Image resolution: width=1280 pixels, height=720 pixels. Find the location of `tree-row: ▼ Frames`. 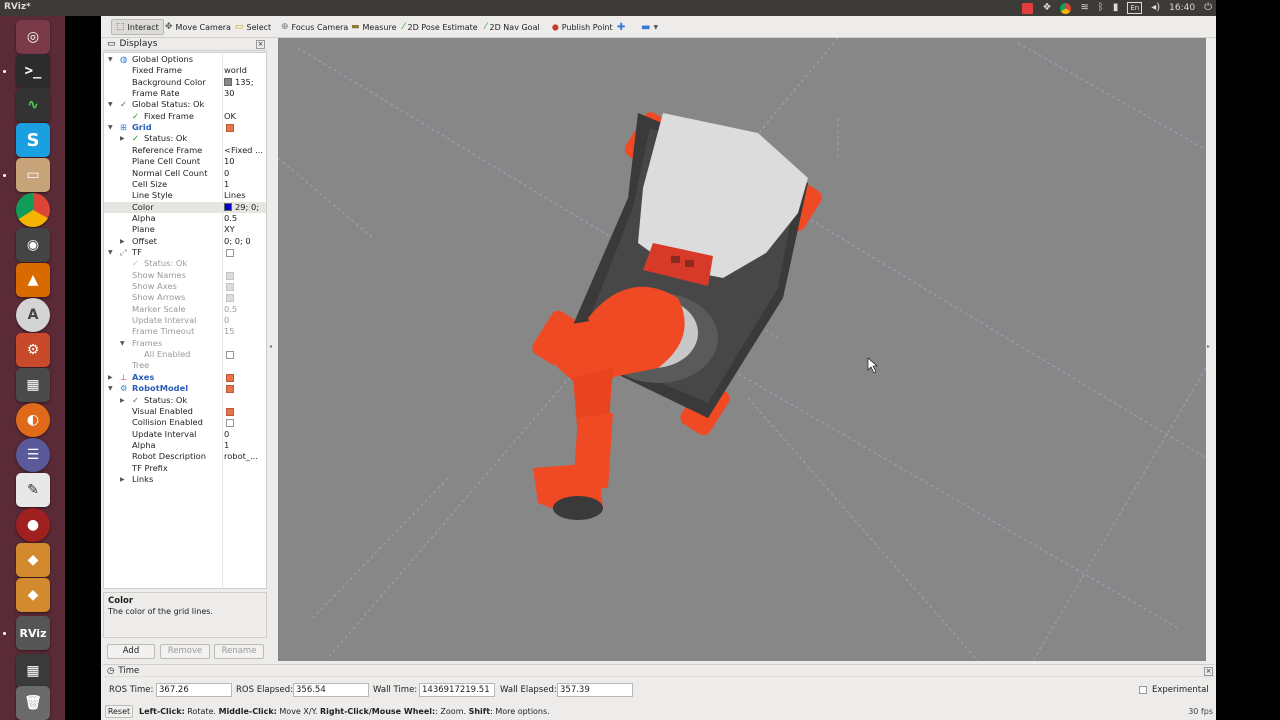

tree-row: ▼ Frames is located at coordinates (185, 343).